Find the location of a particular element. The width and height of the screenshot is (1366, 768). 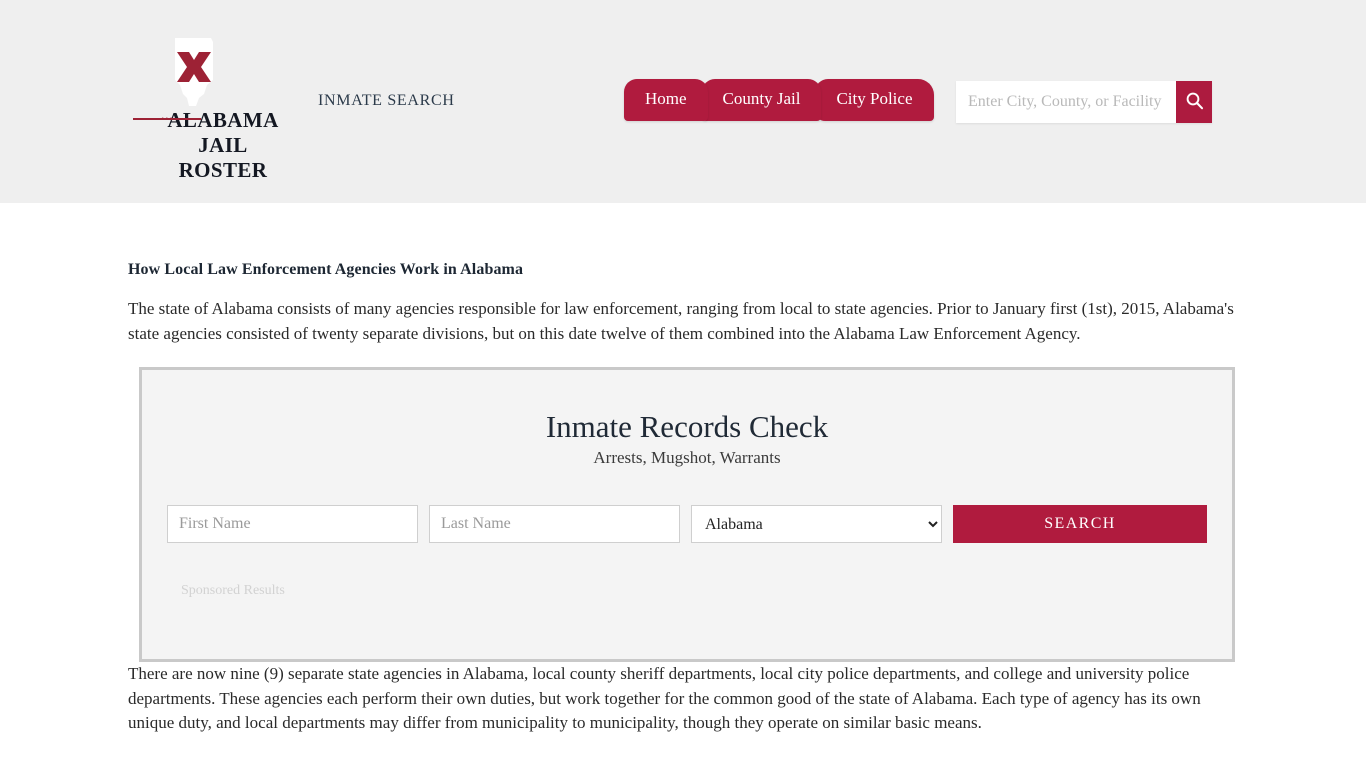

sponsored-results-label: Sponsored Results is located at coordinates (233, 590).